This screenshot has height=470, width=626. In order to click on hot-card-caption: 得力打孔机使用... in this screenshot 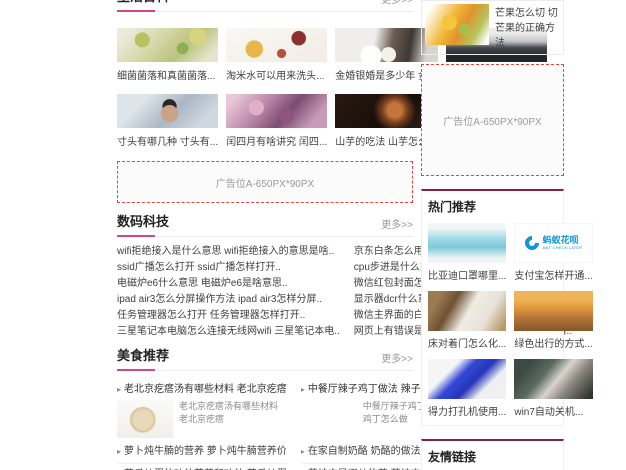, I will do `click(467, 412)`.